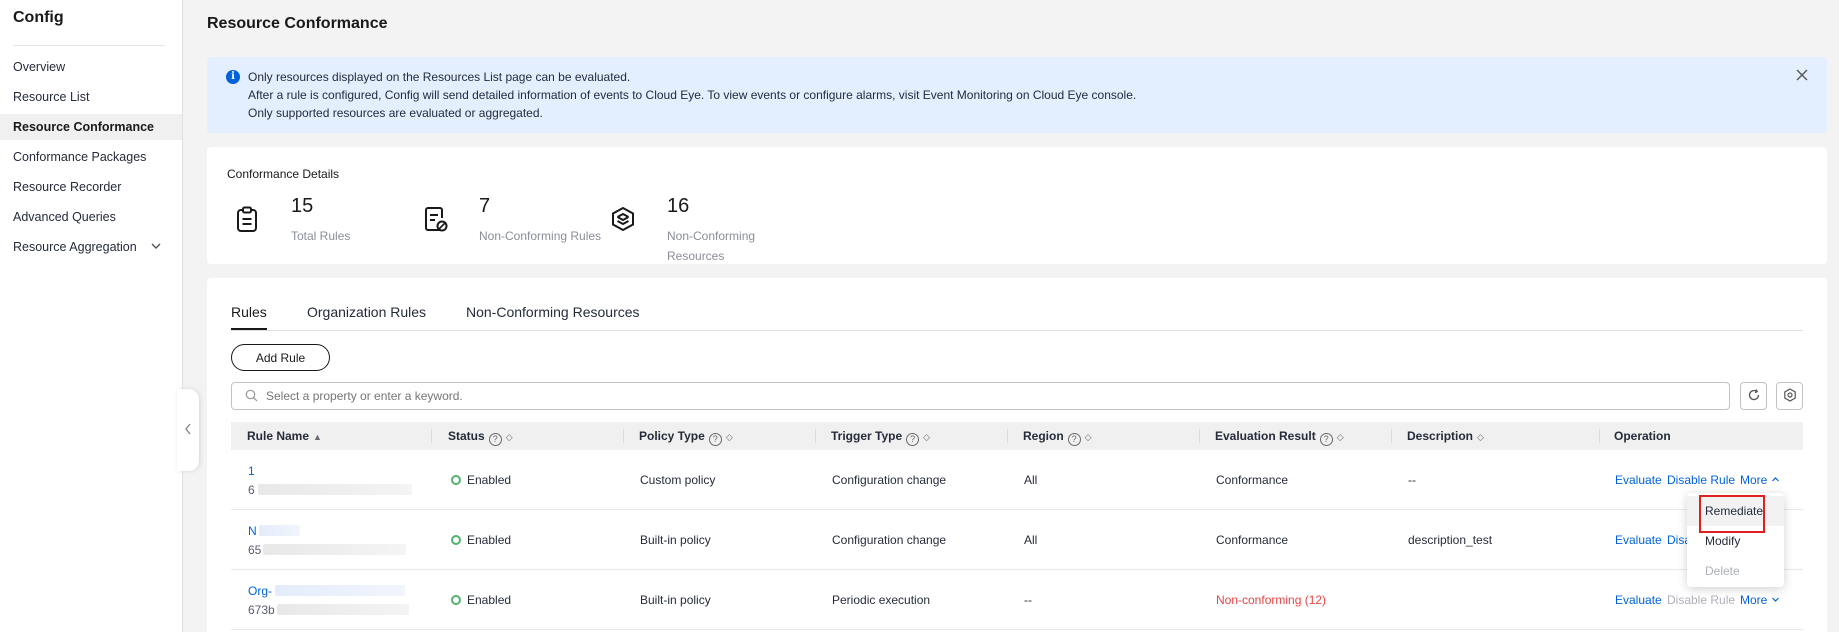 This screenshot has width=1839, height=632. I want to click on sidebar-item-resource-aggregation: Resource Aggregation, so click(91, 247).